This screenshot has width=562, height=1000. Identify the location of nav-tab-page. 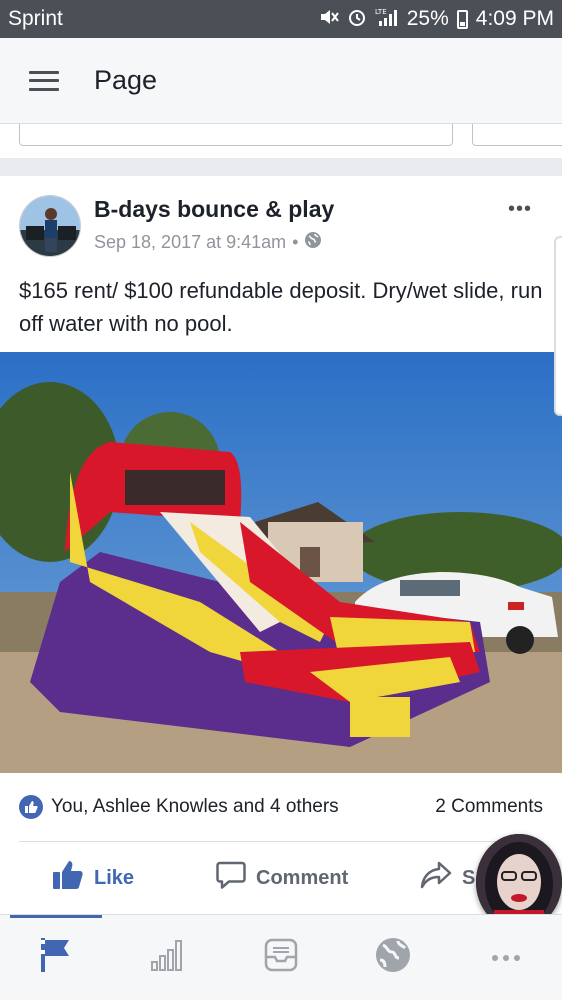
(56, 957).